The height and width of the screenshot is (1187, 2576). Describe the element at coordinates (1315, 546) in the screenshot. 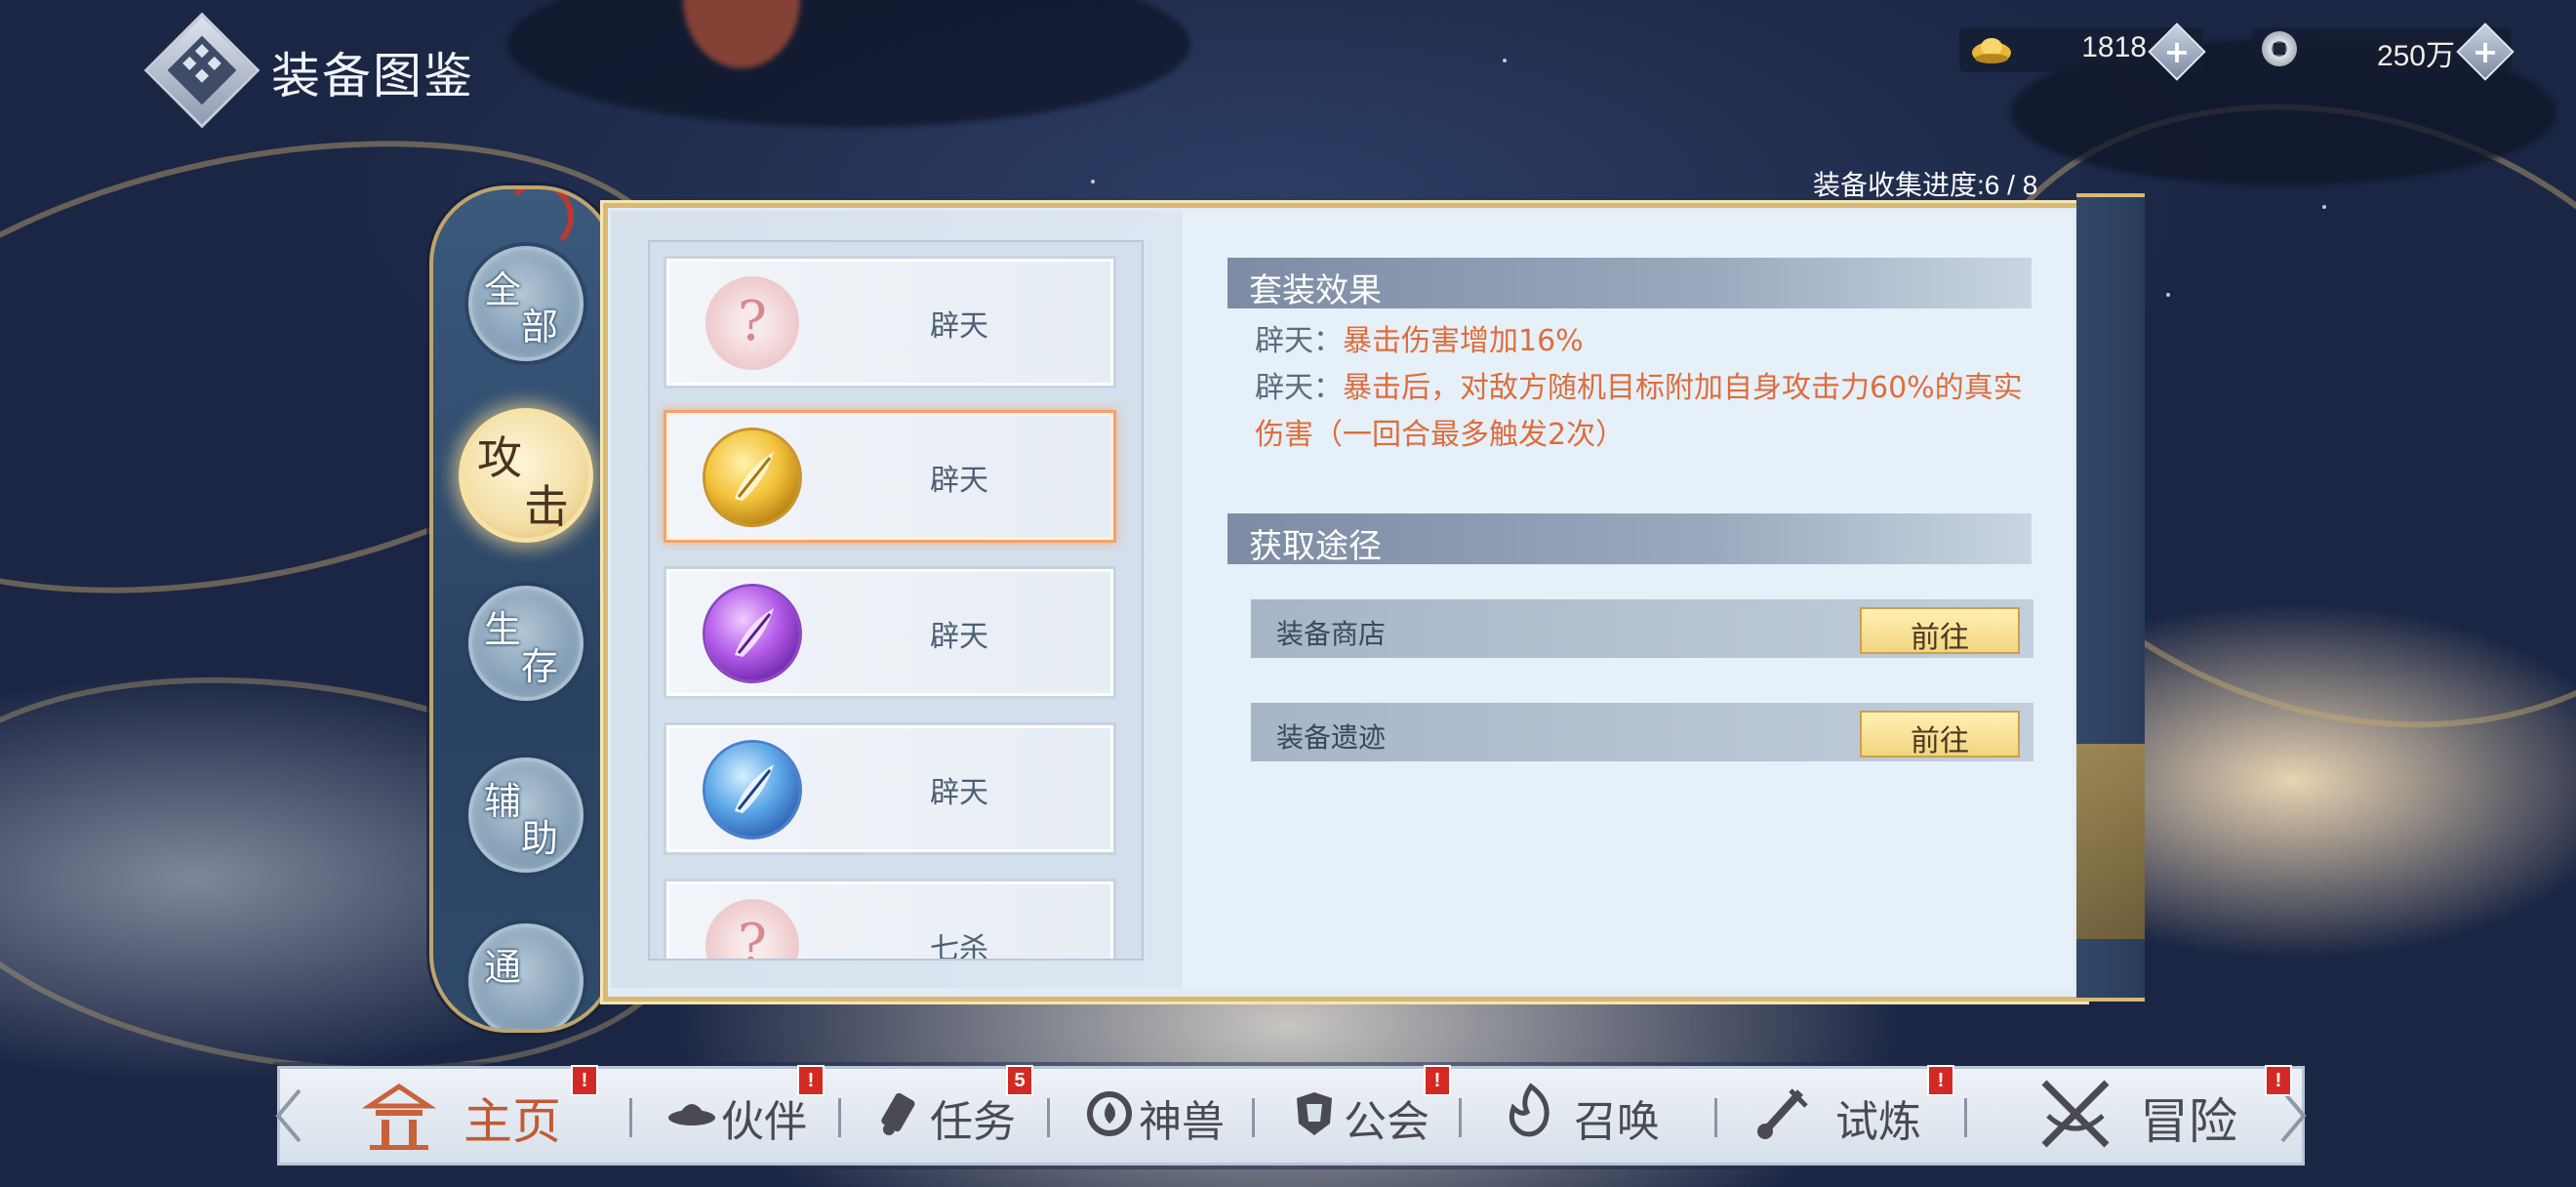

I see `sources-heading: 获取途径` at that location.